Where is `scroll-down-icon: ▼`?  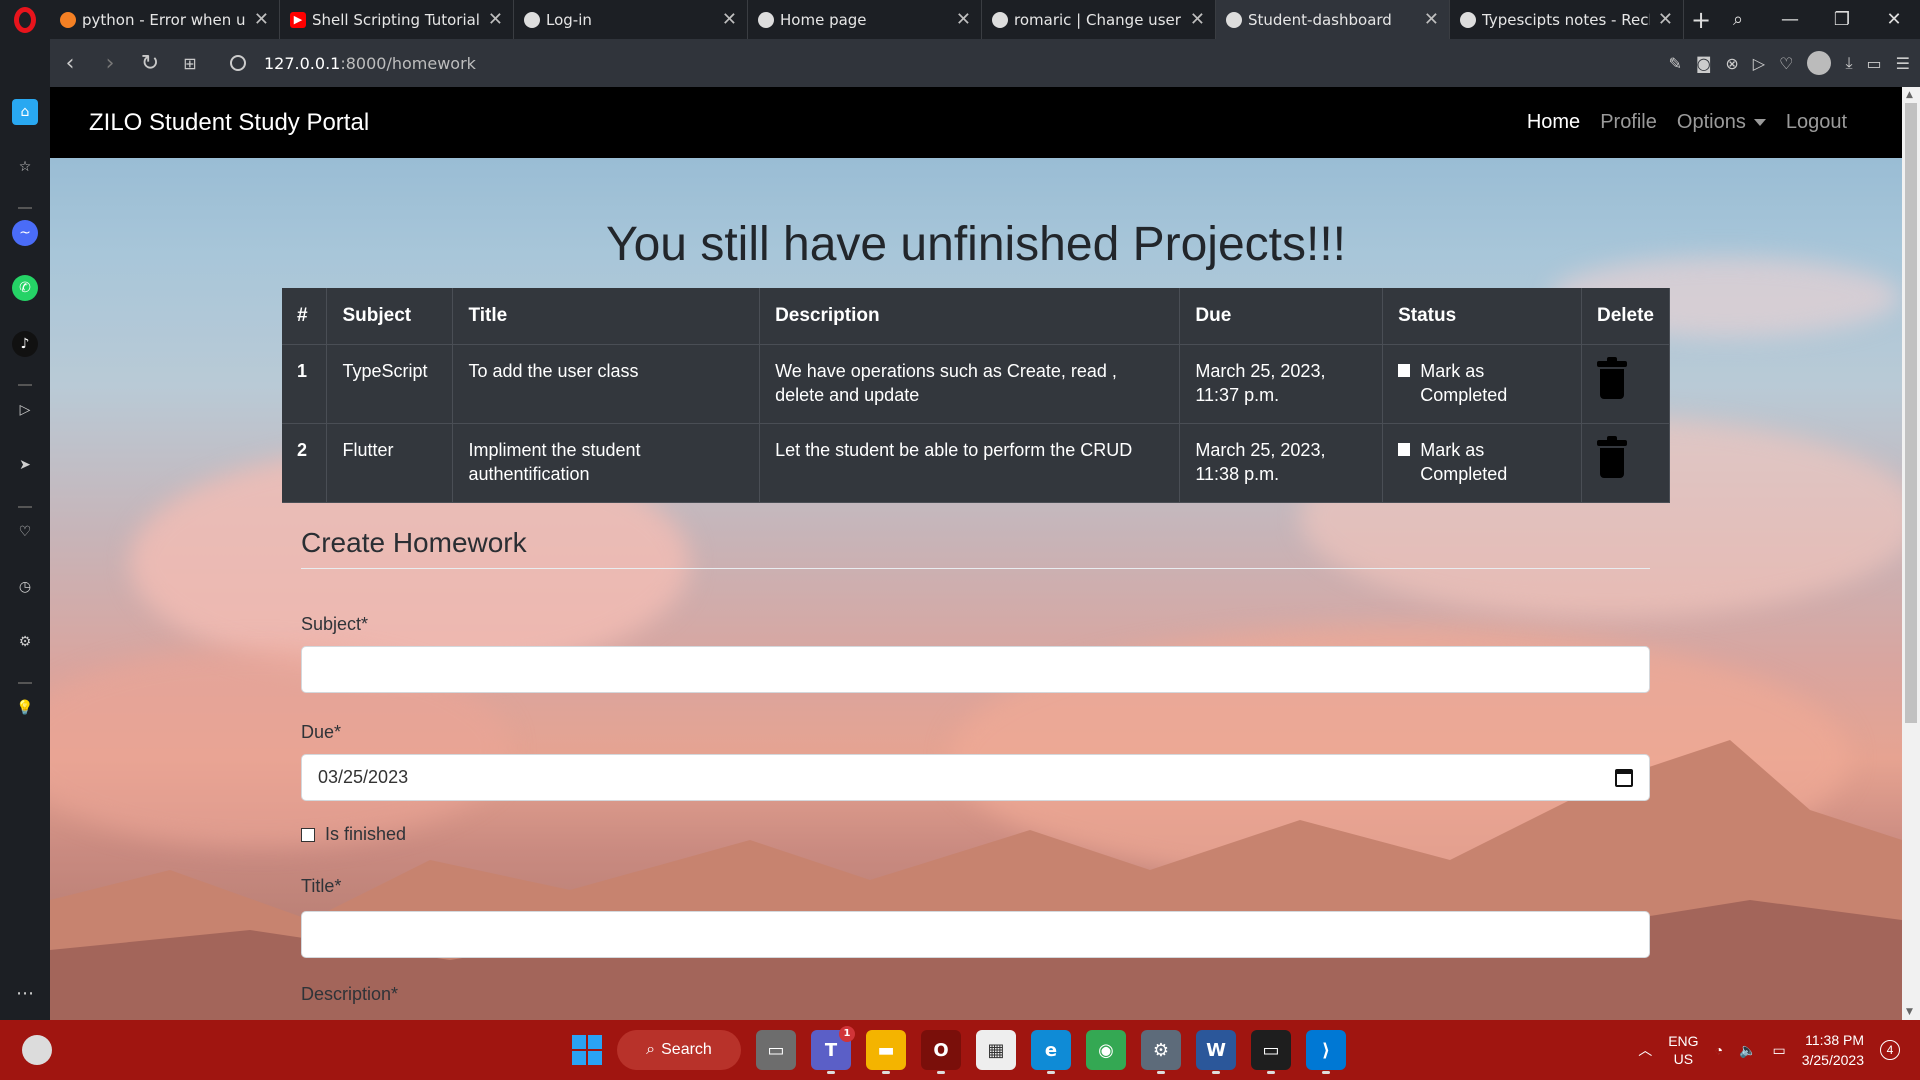
scroll-down-icon: ▼ is located at coordinates (1909, 1012).